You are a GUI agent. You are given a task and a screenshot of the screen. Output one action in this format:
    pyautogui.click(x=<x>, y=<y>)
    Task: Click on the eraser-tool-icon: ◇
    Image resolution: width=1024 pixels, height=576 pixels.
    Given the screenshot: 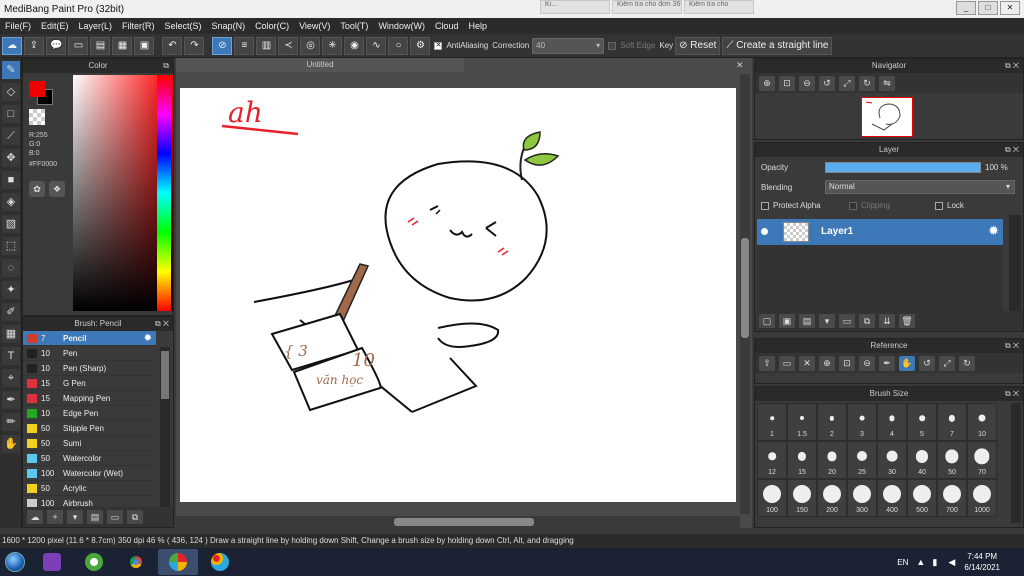 What is the action you would take?
    pyautogui.click(x=11, y=92)
    